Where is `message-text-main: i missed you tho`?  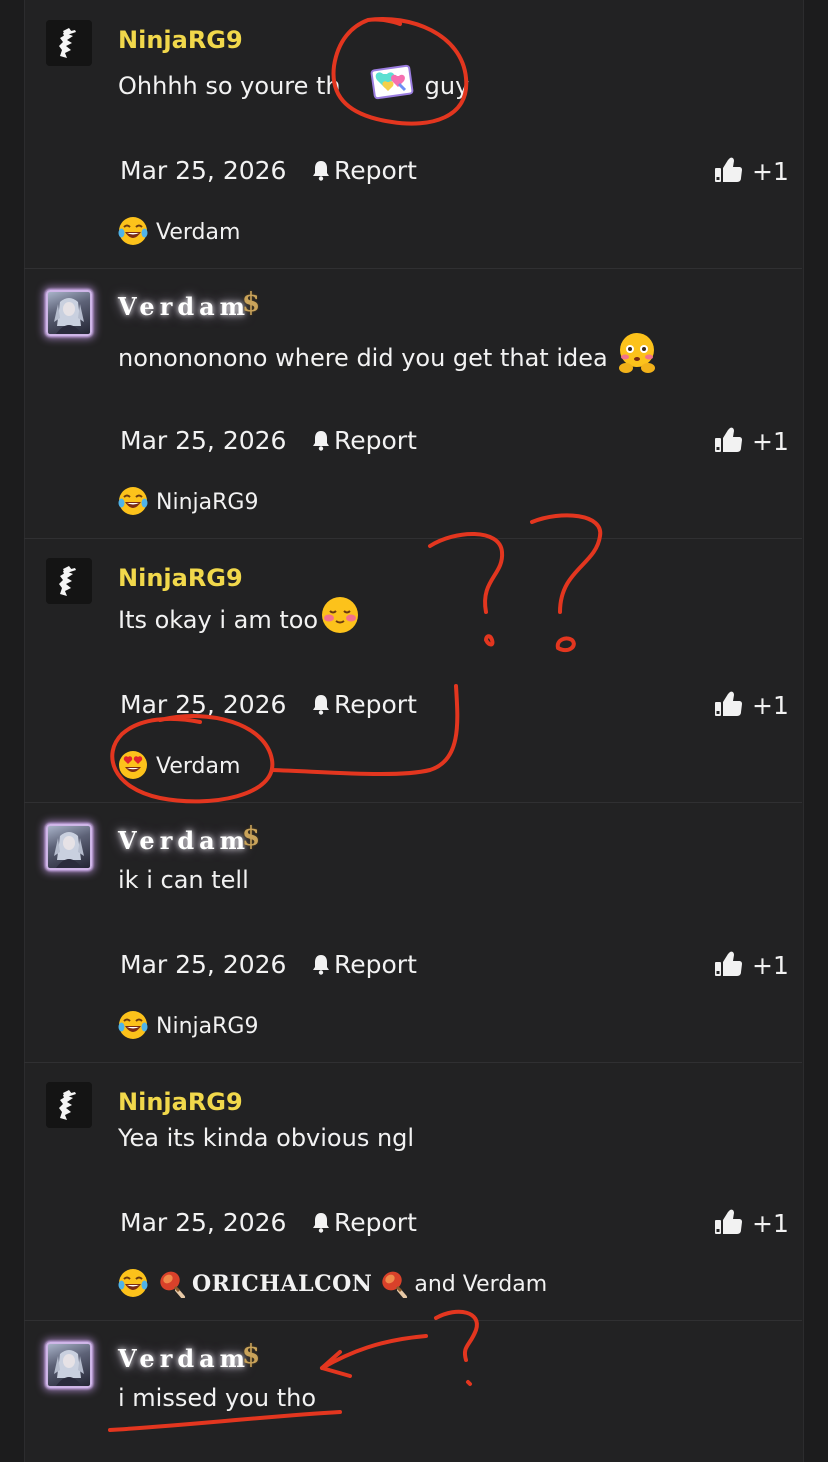
message-text-main: i missed you tho is located at coordinates (217, 1398).